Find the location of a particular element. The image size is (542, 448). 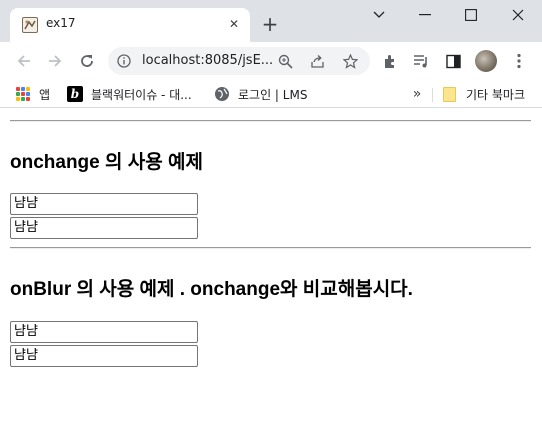

window-close-icon is located at coordinates (518, 15).